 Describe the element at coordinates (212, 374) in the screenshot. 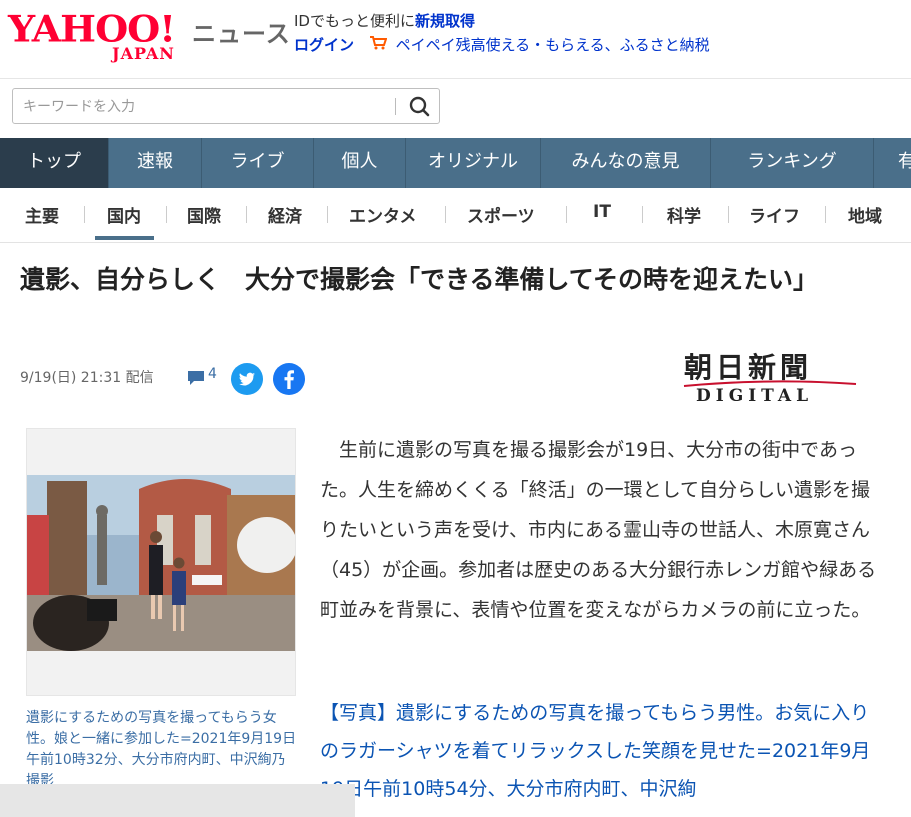

I see `comment-count: 4` at that location.